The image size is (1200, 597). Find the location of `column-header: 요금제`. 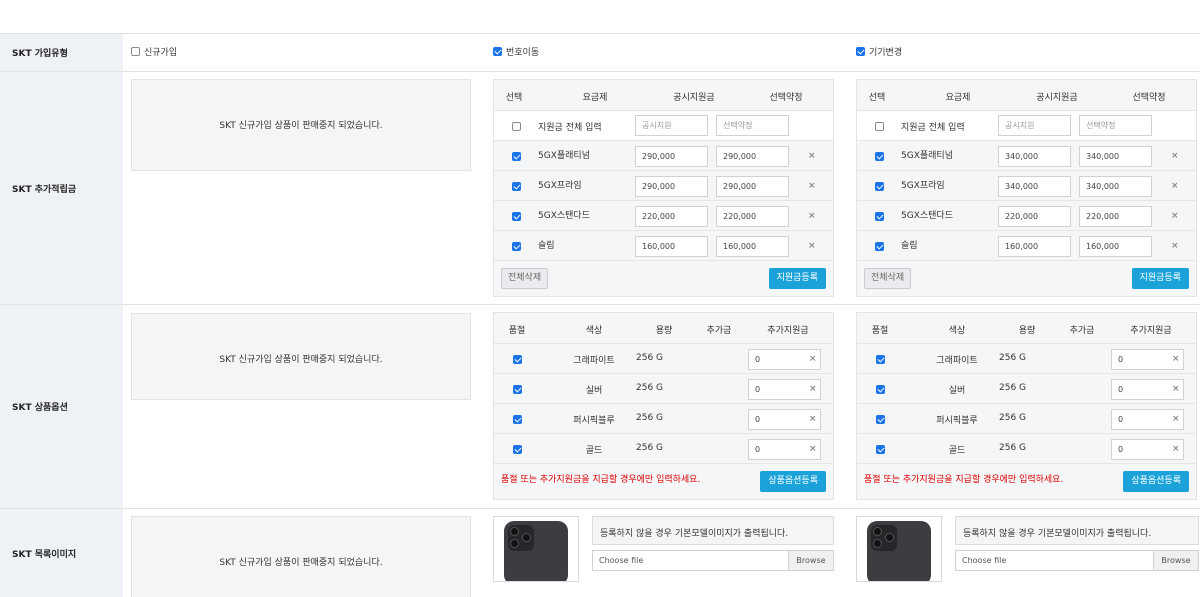

column-header: 요금제 is located at coordinates (958, 98).